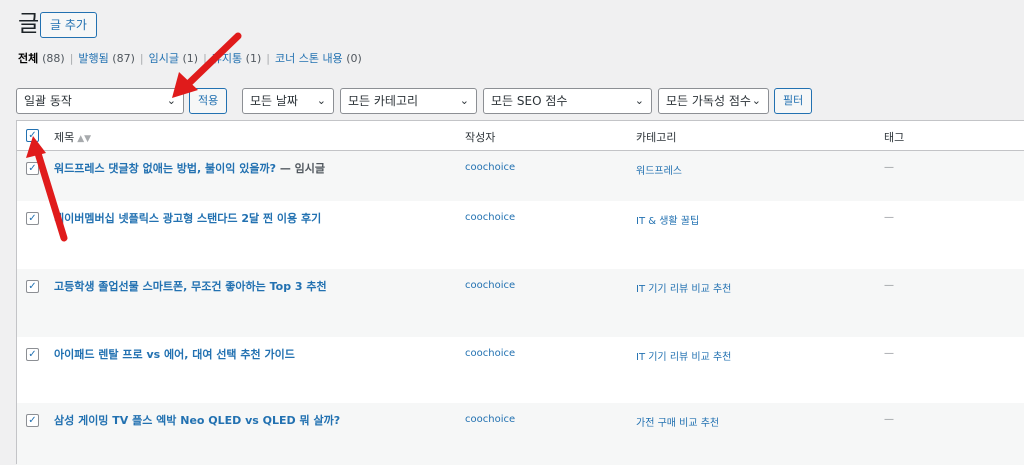 The width and height of the screenshot is (1024, 465). What do you see at coordinates (100, 101) in the screenshot?
I see `bulk-action-select: 일괄 동작 ⌄` at bounding box center [100, 101].